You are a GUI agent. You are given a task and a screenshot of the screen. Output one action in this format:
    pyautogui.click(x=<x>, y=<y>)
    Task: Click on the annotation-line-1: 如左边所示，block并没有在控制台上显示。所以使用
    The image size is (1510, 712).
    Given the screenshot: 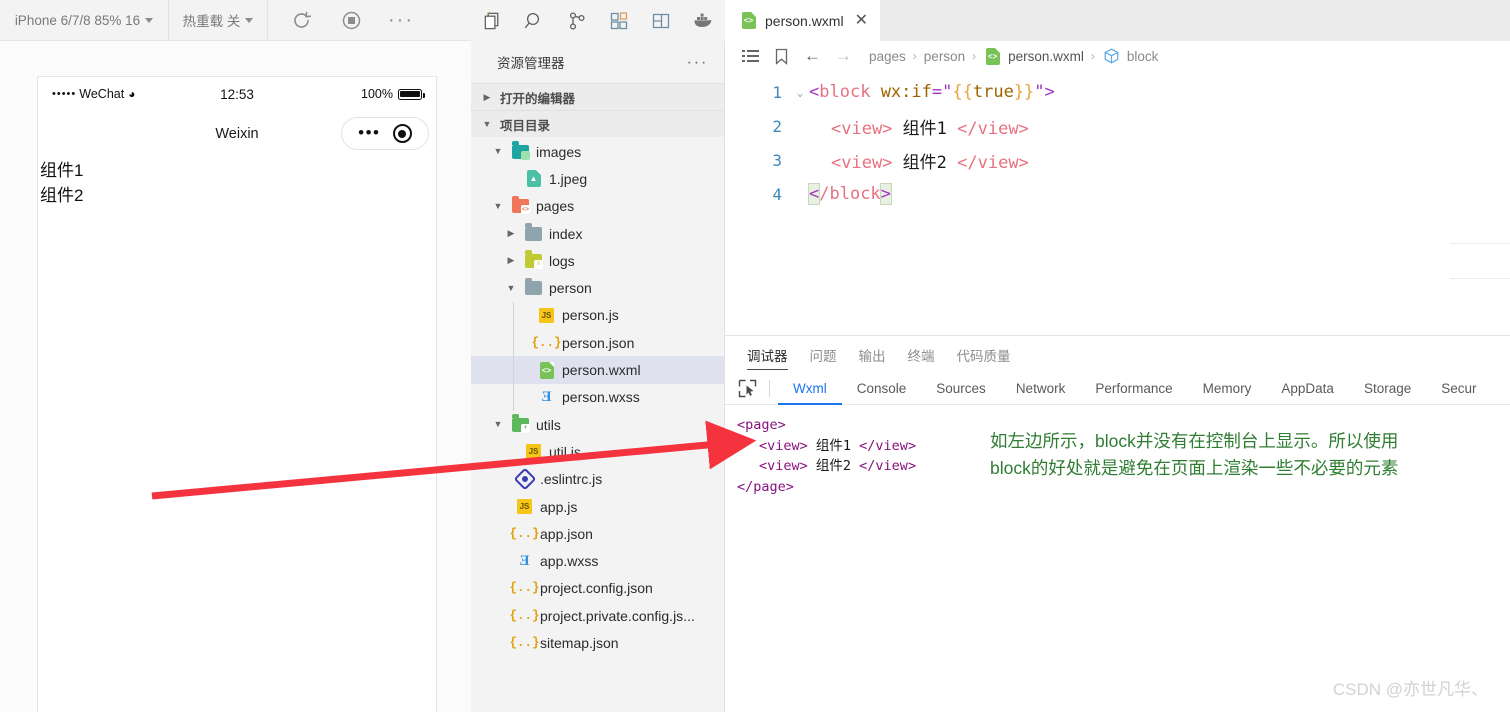 What is the action you would take?
    pyautogui.click(x=1194, y=441)
    